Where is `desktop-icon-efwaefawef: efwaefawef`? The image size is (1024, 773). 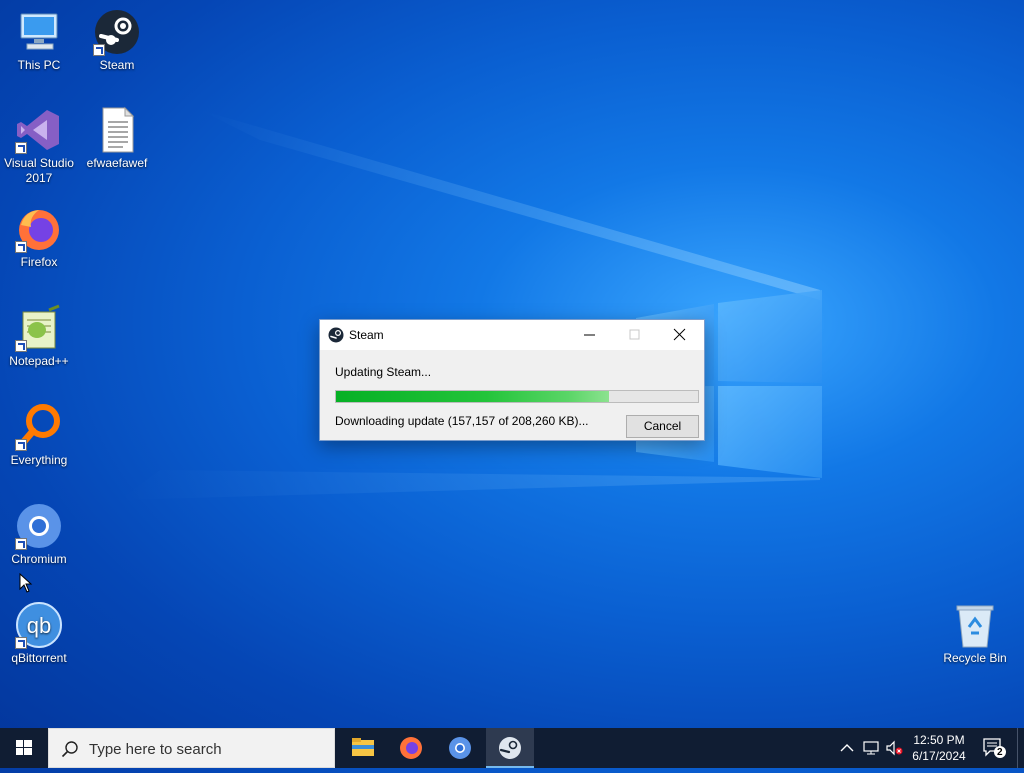
desktop-icon-efwaefawef: efwaefawef is located at coordinates (117, 138).